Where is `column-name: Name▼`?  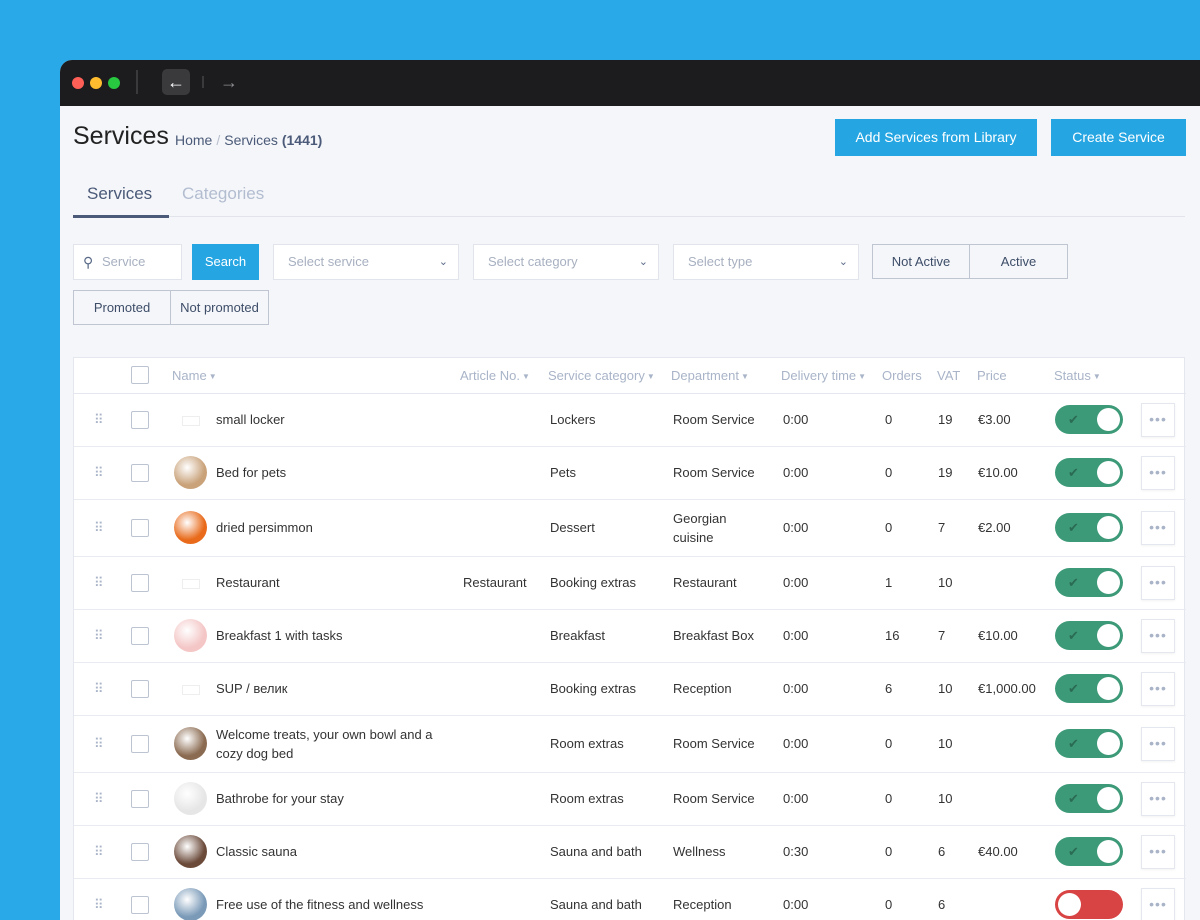 column-name: Name▼ is located at coordinates (311, 375).